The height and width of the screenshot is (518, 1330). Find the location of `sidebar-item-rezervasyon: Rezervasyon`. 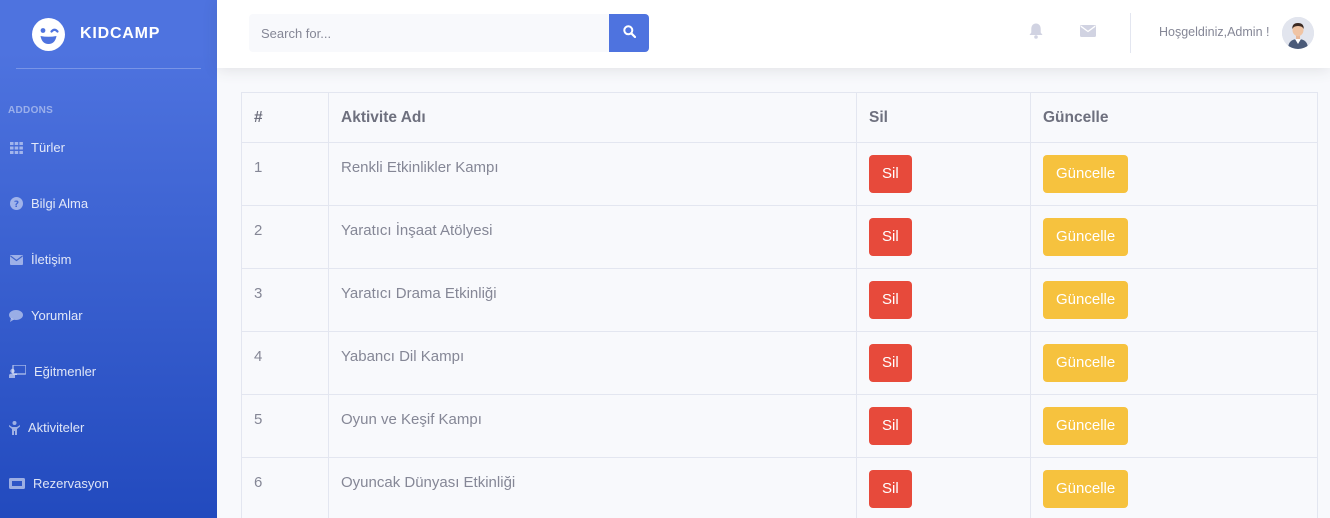

sidebar-item-rezervasyon: Rezervasyon is located at coordinates (59, 483).